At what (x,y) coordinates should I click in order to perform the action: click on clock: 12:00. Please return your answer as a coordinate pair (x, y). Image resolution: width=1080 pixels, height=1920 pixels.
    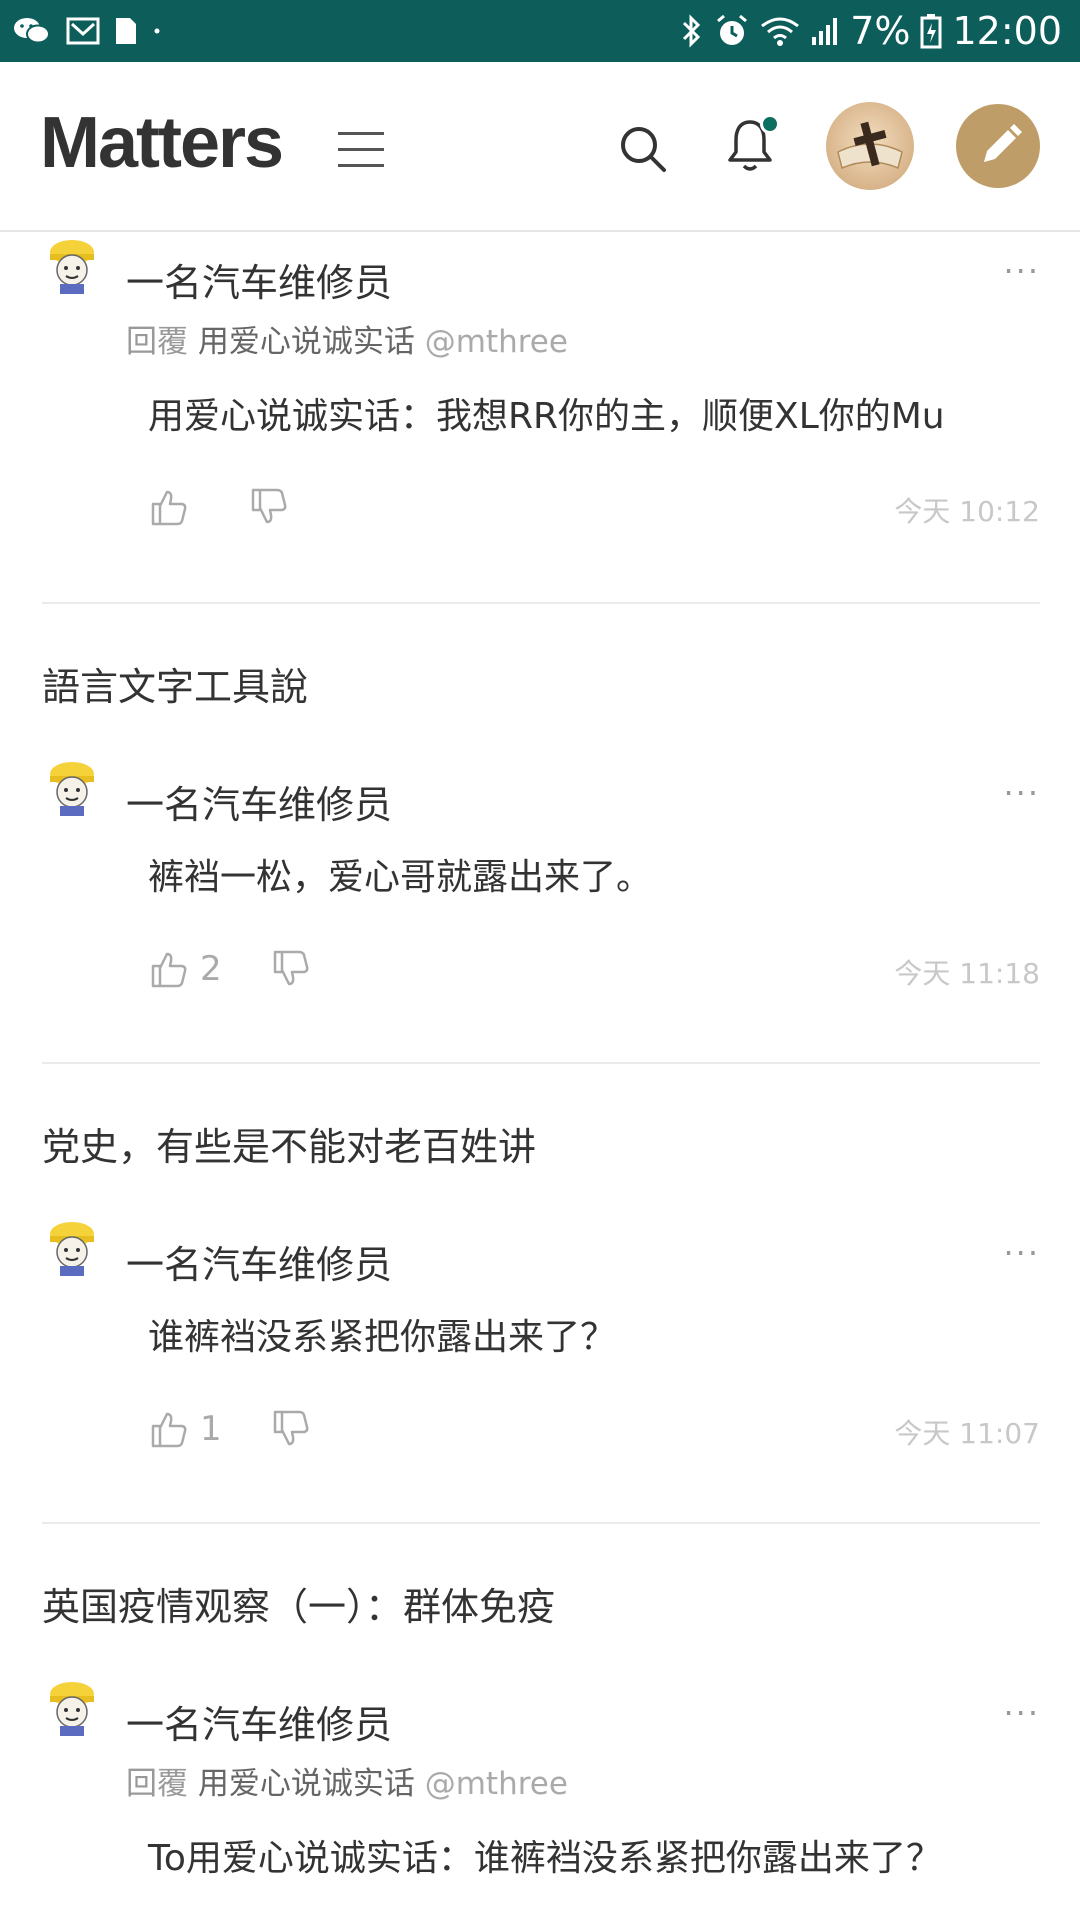
    Looking at the image, I should click on (1007, 31).